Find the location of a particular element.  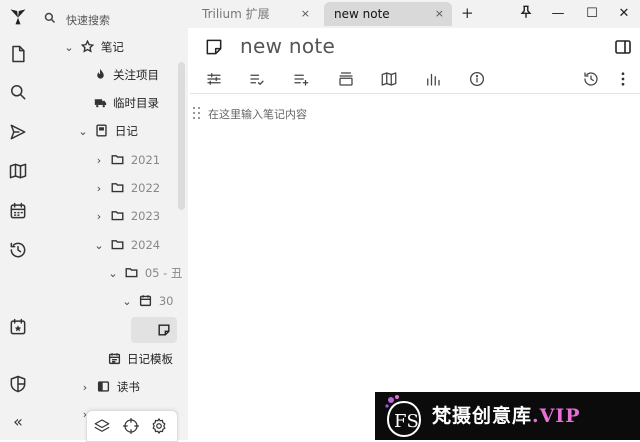

tab-trilium-extension: Trilium 扩展 × is located at coordinates (255, 14).